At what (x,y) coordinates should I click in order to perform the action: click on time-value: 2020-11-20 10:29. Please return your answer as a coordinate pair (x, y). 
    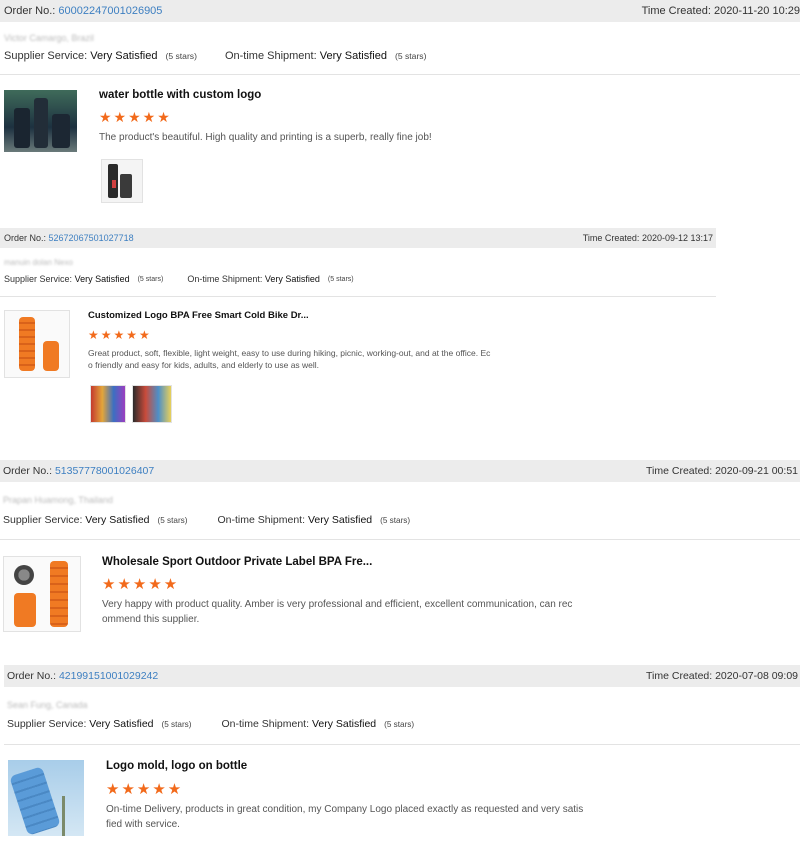
    Looking at the image, I should click on (756, 11).